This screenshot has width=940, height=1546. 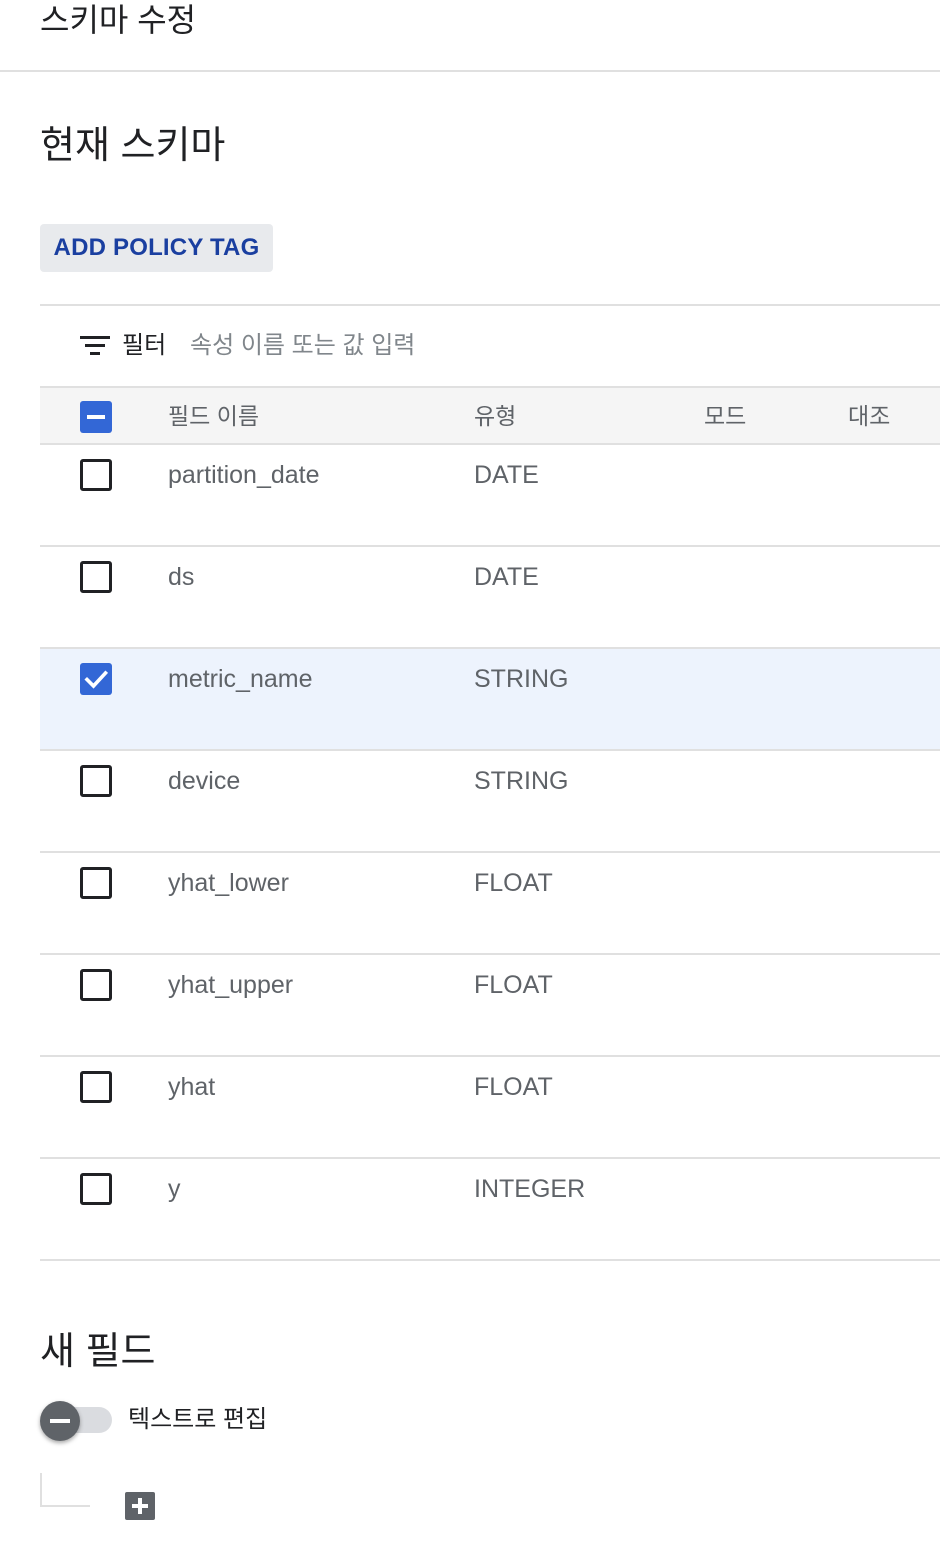 I want to click on table-row: yhat_upper FLOAT, so click(x=490, y=1006).